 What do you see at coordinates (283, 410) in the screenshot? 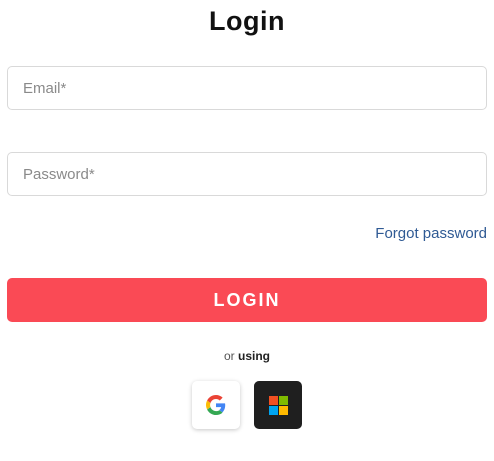
I see `ms-yellow-square` at bounding box center [283, 410].